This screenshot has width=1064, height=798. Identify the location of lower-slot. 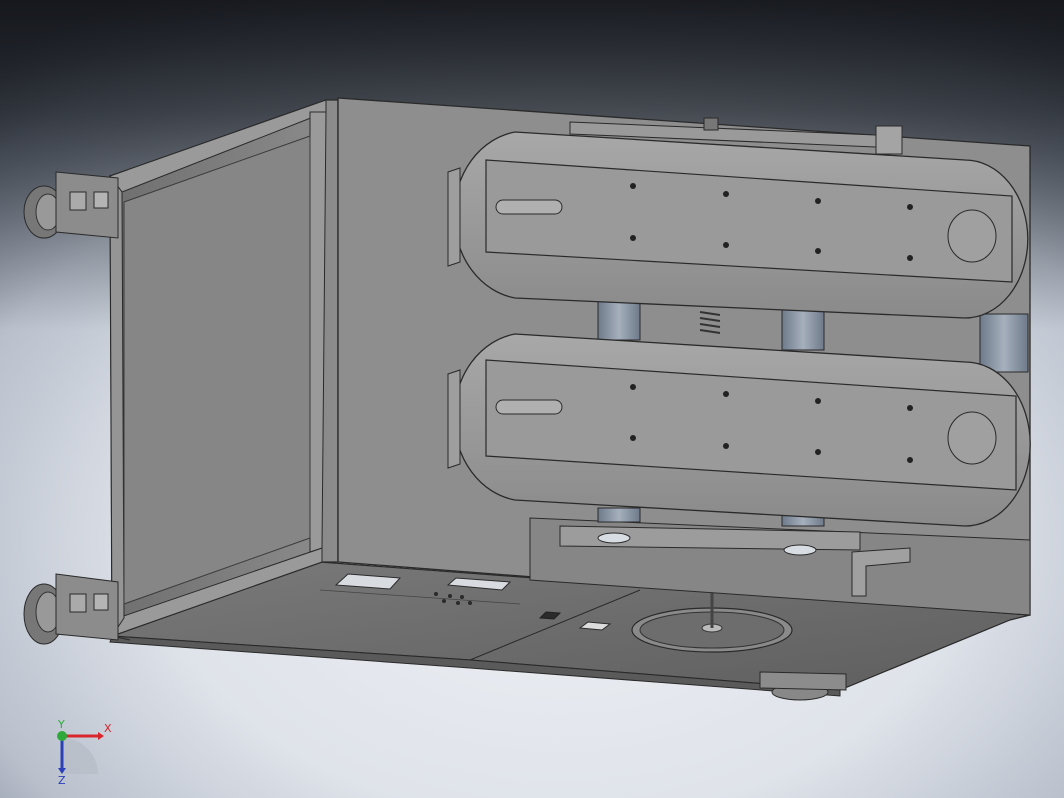
(529, 407).